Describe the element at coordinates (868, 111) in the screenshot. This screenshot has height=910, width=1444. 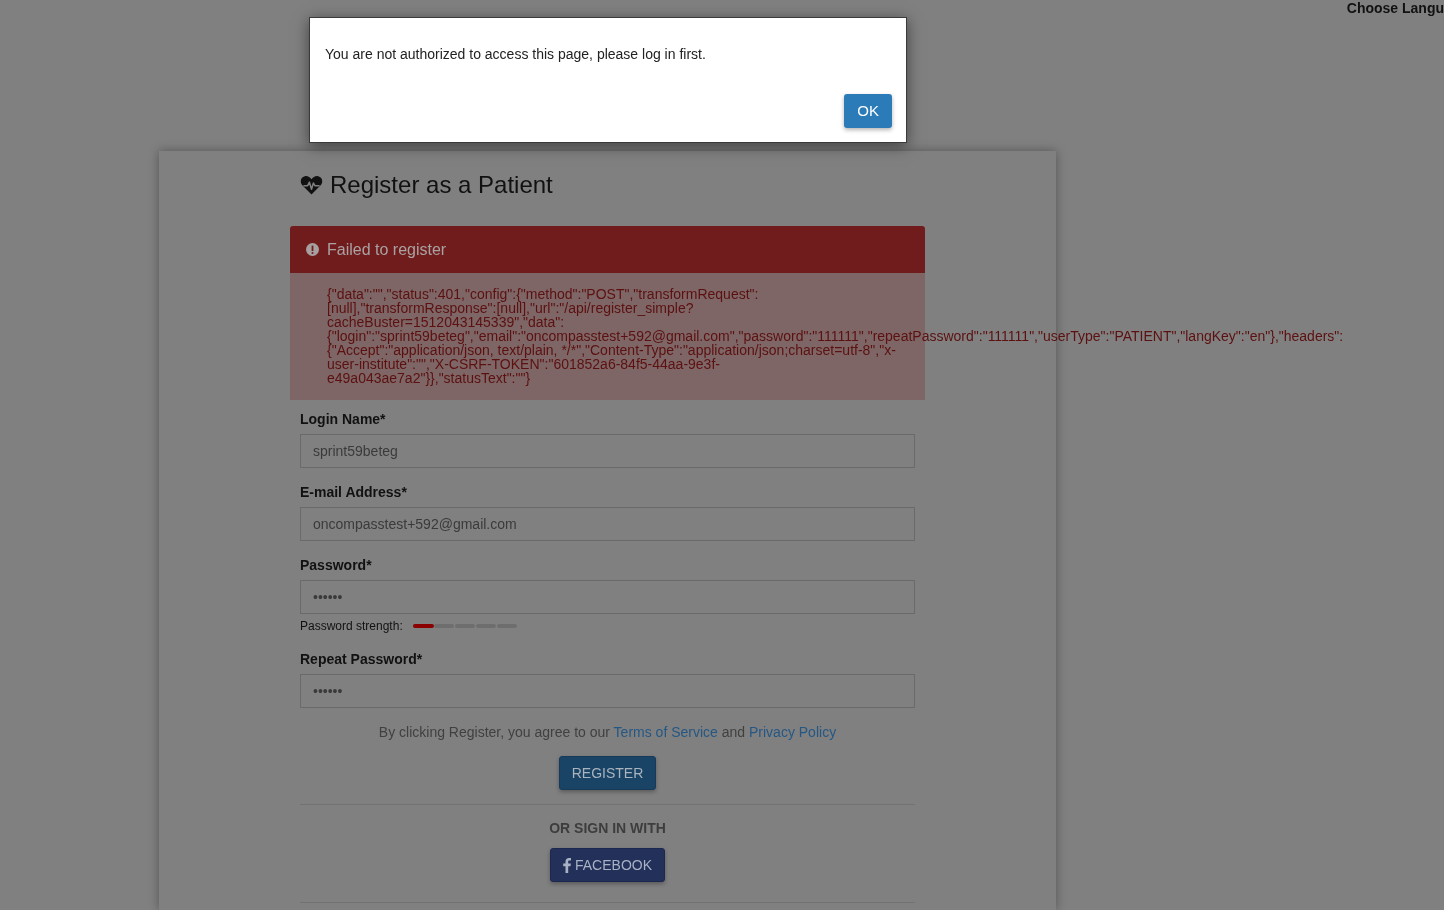
I see `ok-button: OK` at that location.